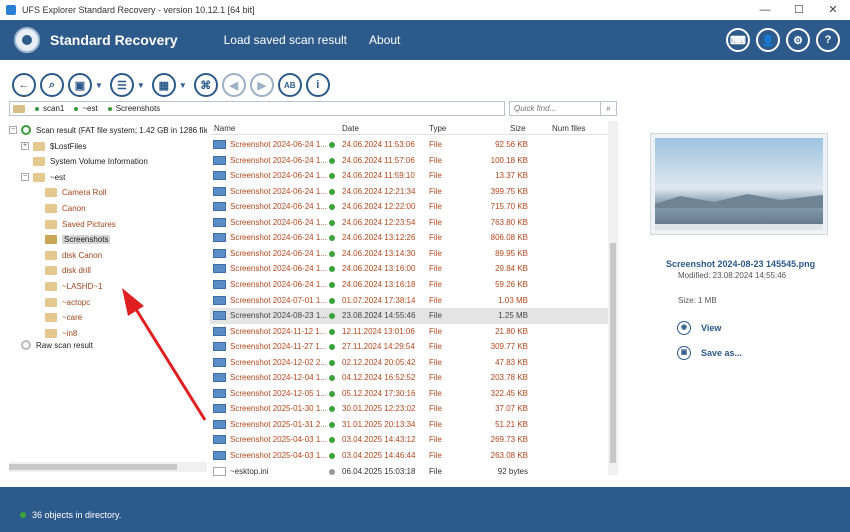 The height and width of the screenshot is (532, 850). What do you see at coordinates (224, 128) in the screenshot?
I see `column-name: Name` at bounding box center [224, 128].